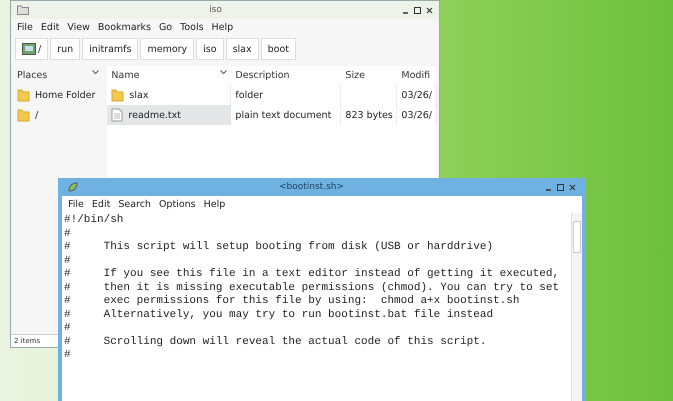 Image resolution: width=673 pixels, height=401 pixels. I want to click on menu-item: Tools, so click(192, 27).